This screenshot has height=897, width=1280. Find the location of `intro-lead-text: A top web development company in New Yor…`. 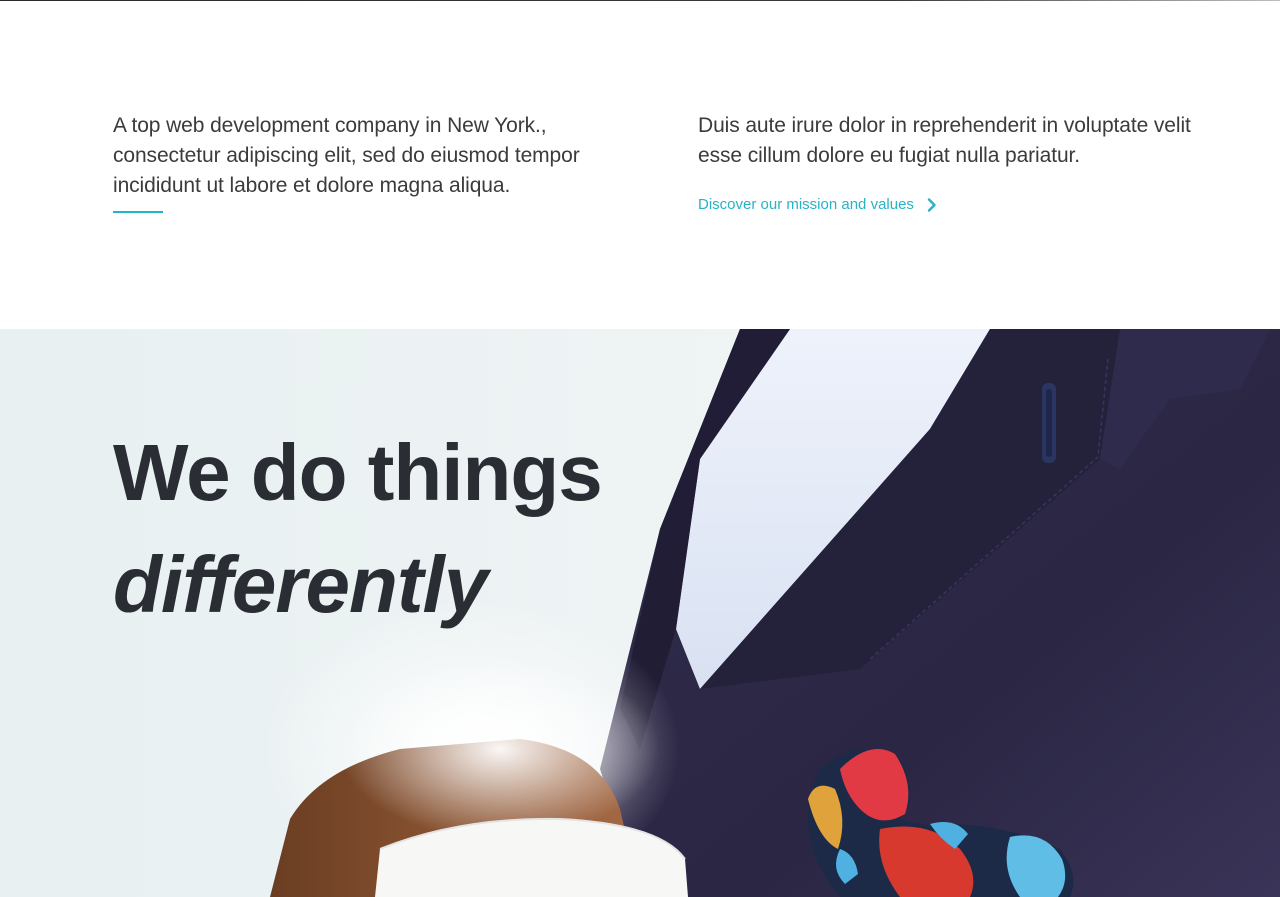

intro-lead-text: A top web development company in New Yor… is located at coordinates (346, 155).